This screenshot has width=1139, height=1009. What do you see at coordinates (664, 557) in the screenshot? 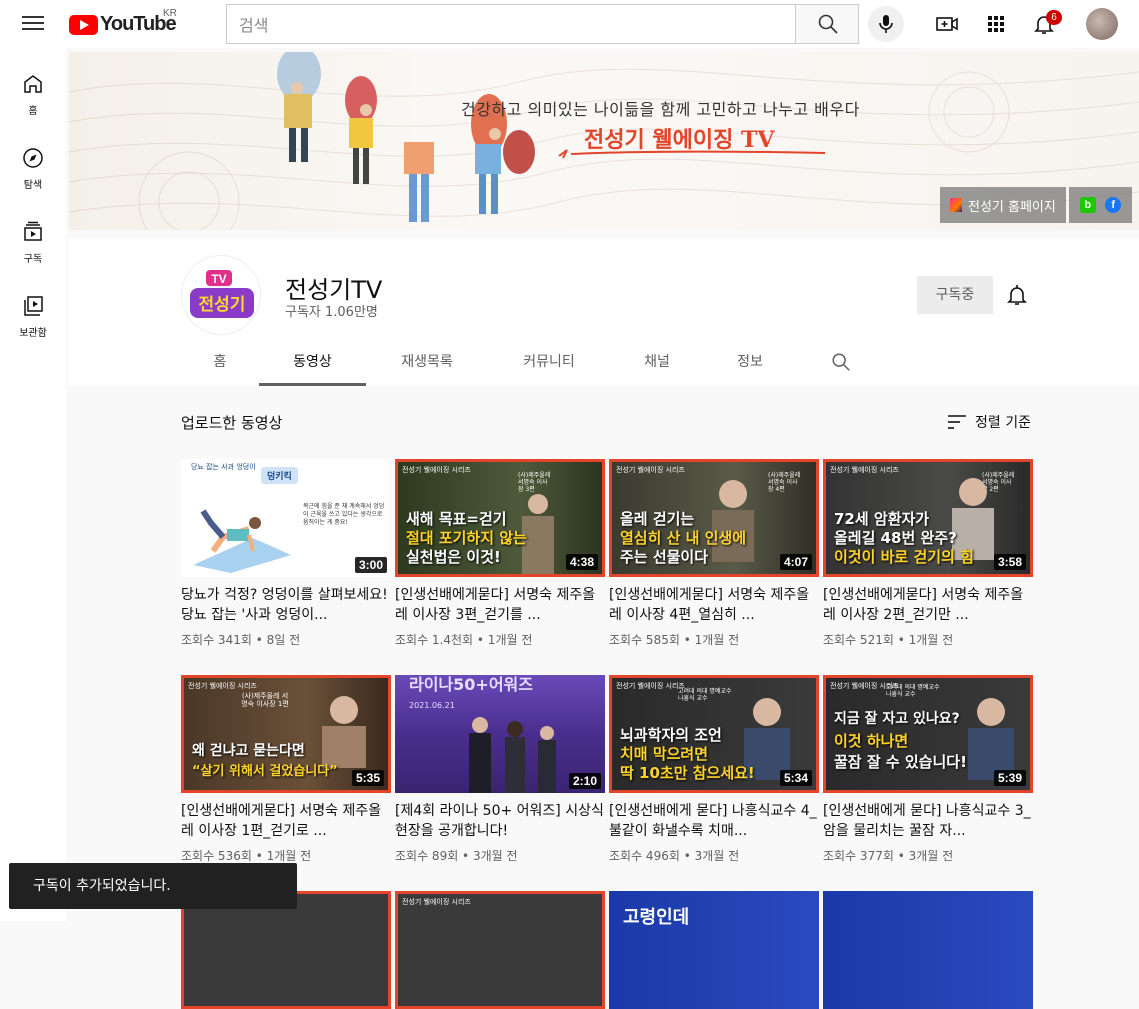
I see `thumbnail-headline-3: 주는 선물이다` at bounding box center [664, 557].